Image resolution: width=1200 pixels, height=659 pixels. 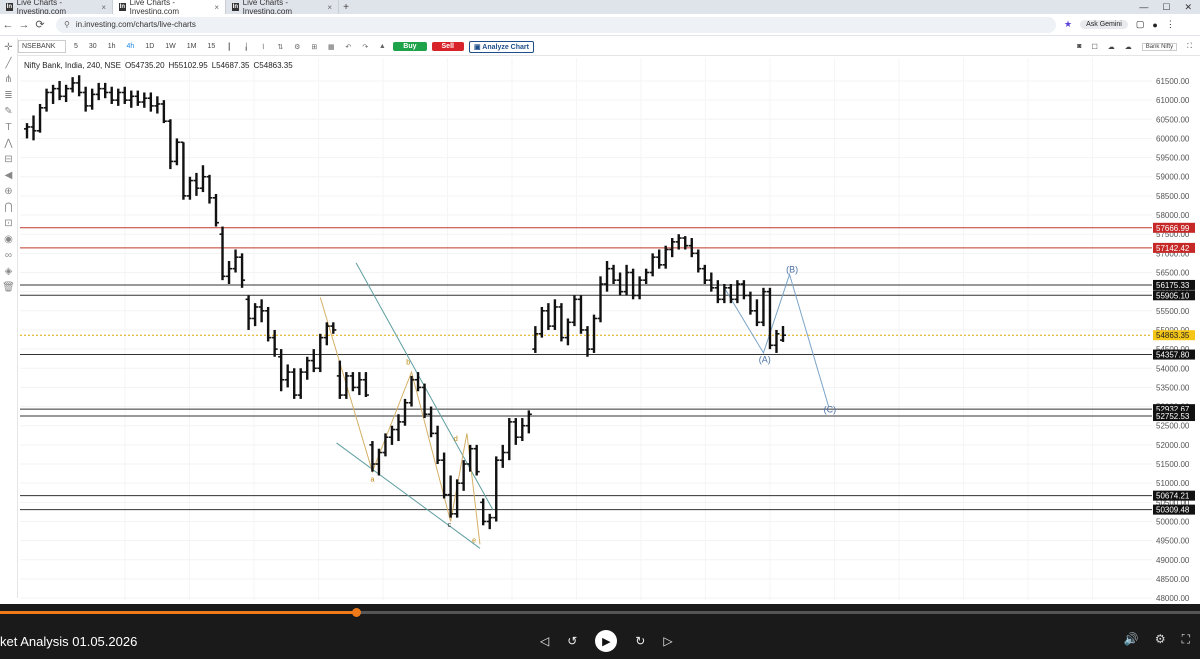 I want to click on price-tick-label: 49000.00, so click(x=1173, y=560).